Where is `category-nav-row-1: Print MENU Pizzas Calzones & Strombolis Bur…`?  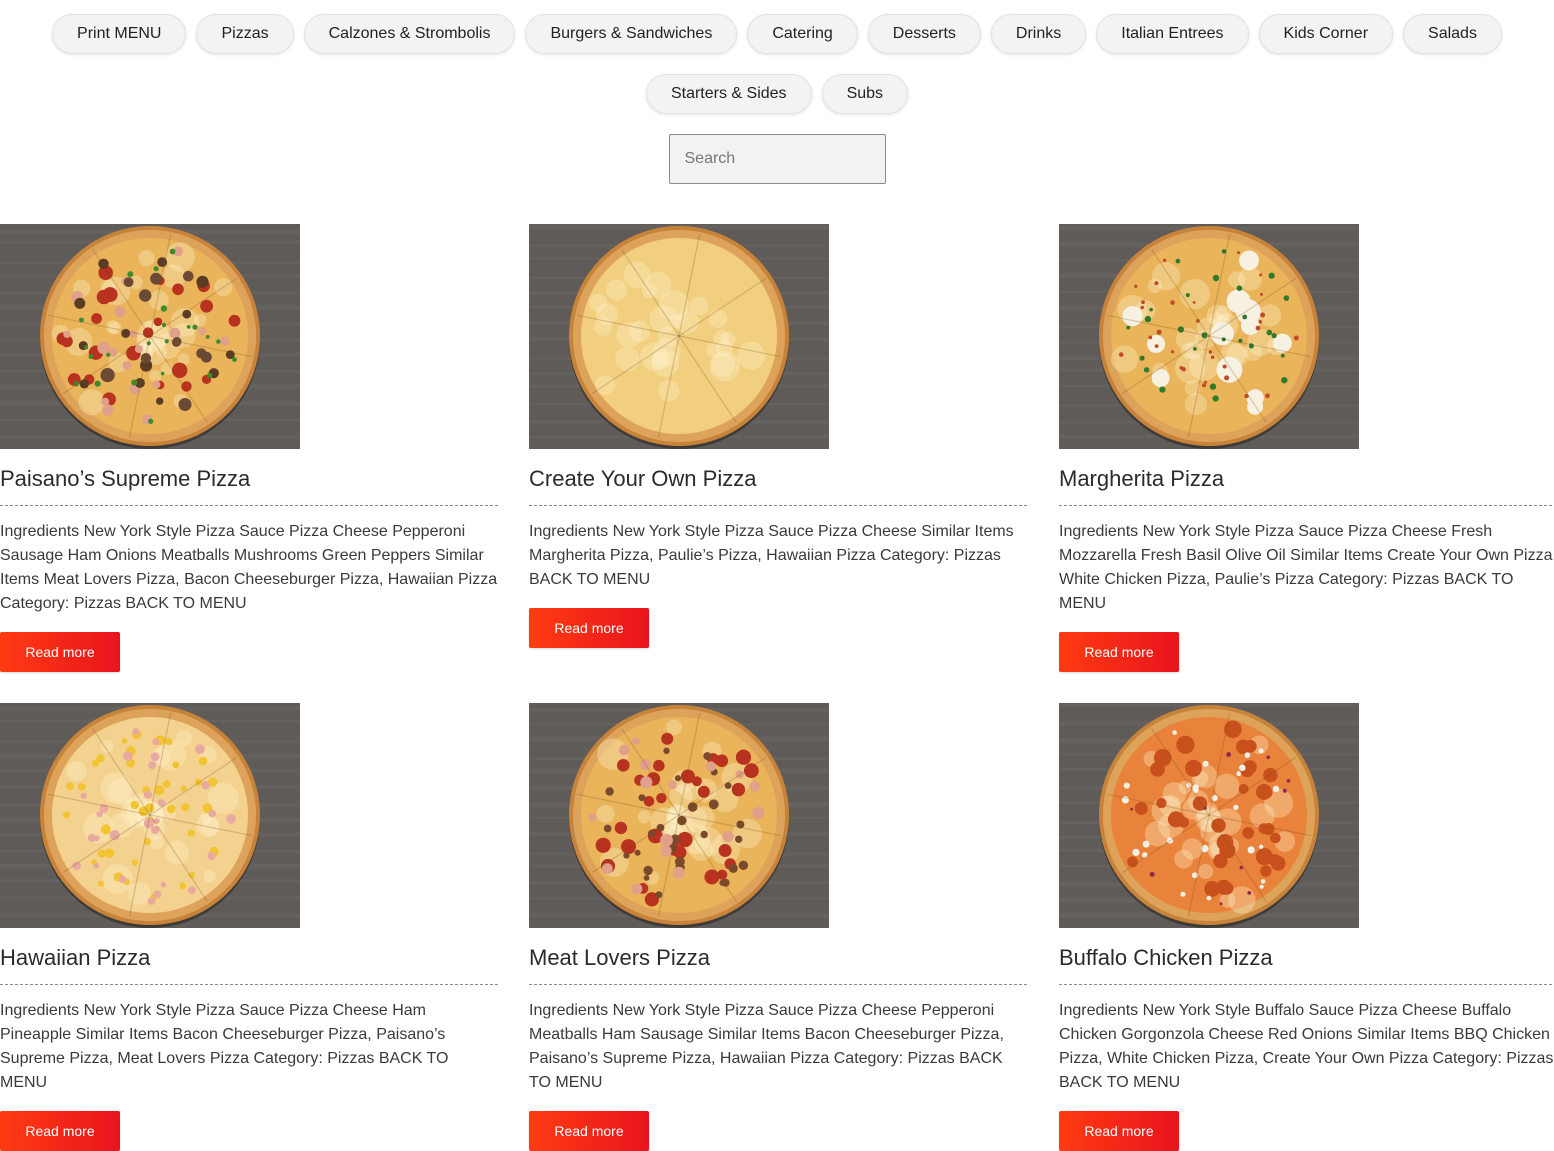
category-nav-row-1: Print MENU Pizzas Calzones & Strombolis Bur… is located at coordinates (777, 34).